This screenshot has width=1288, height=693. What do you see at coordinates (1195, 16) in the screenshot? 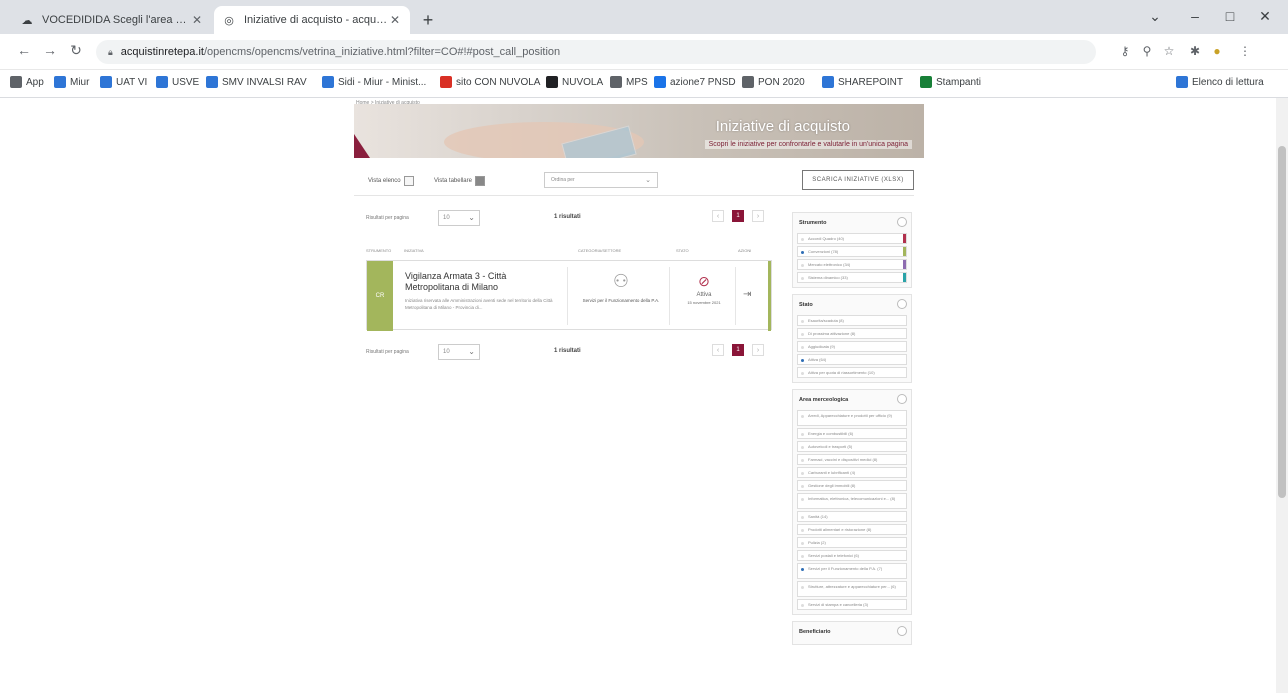
I see `minimize-button: –` at bounding box center [1195, 16].